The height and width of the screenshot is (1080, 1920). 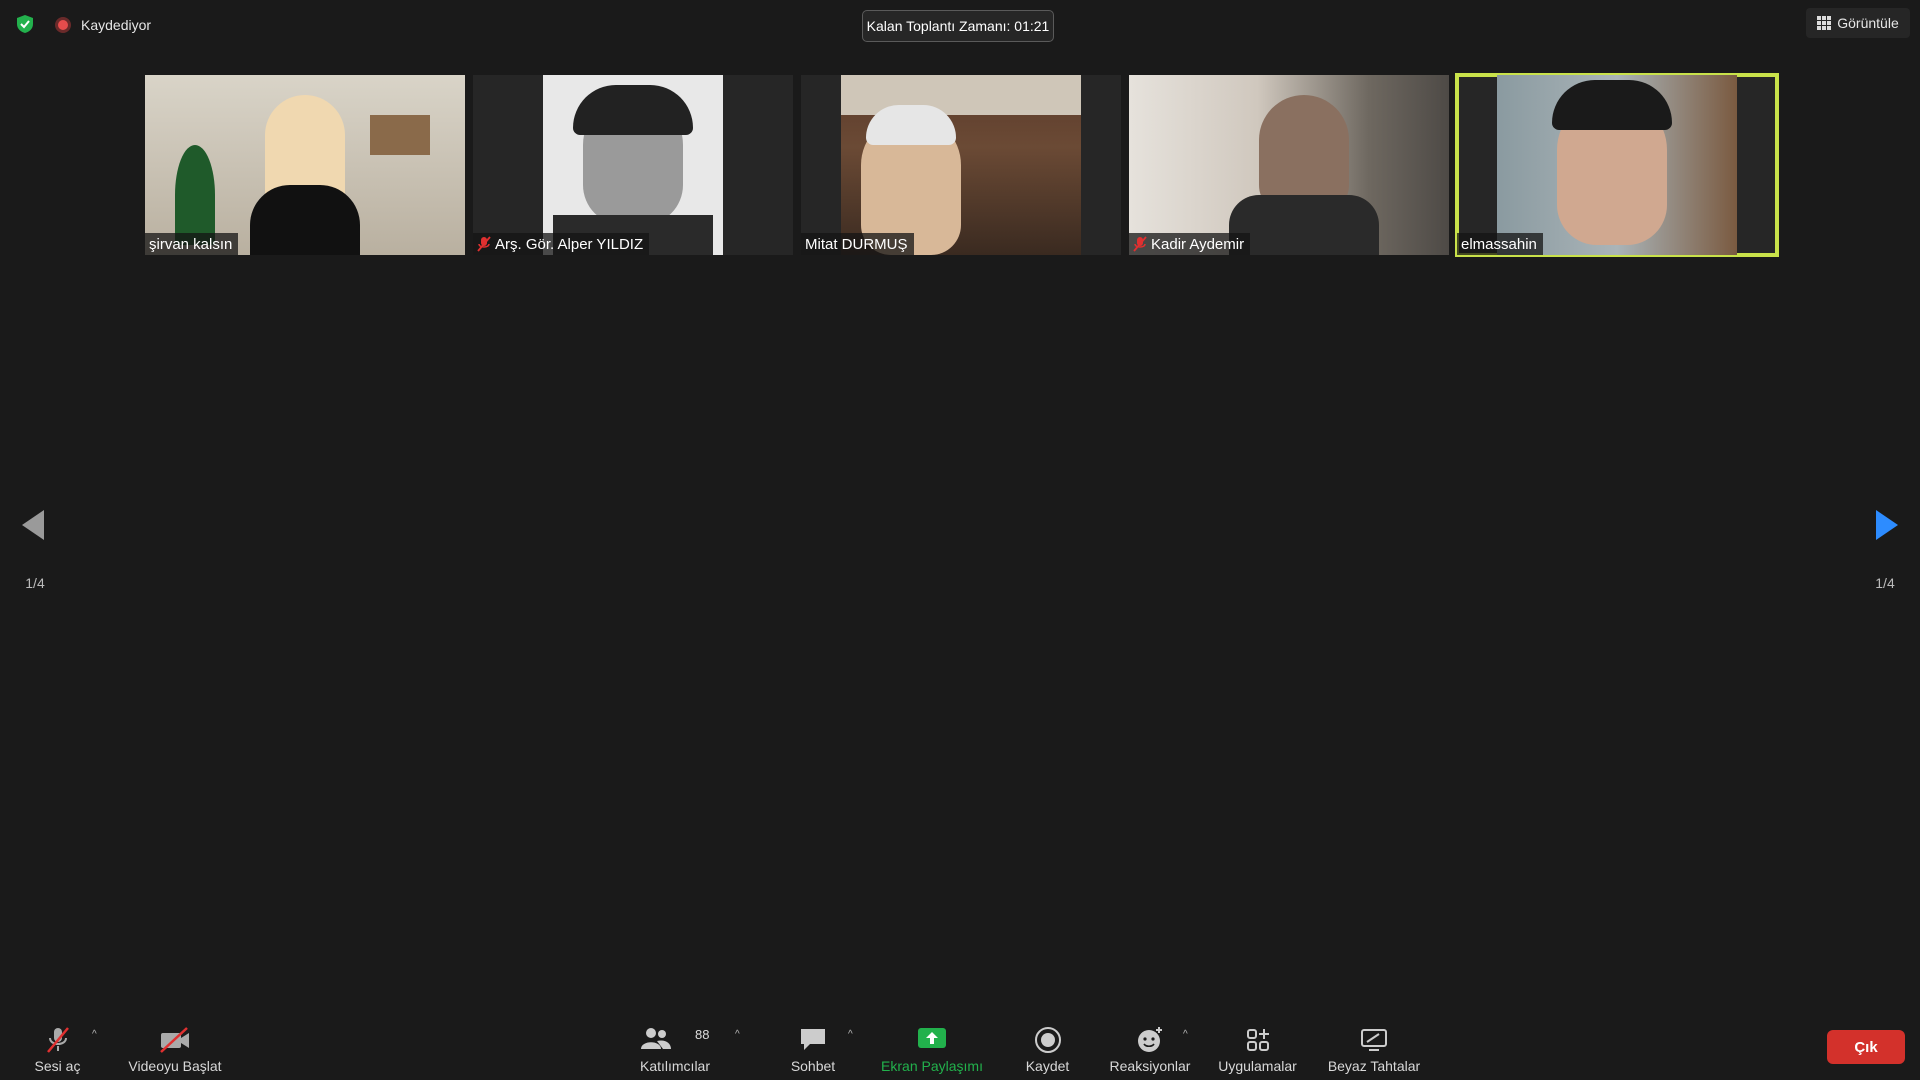 What do you see at coordinates (932, 1038) in the screenshot?
I see `share-screen-icon` at bounding box center [932, 1038].